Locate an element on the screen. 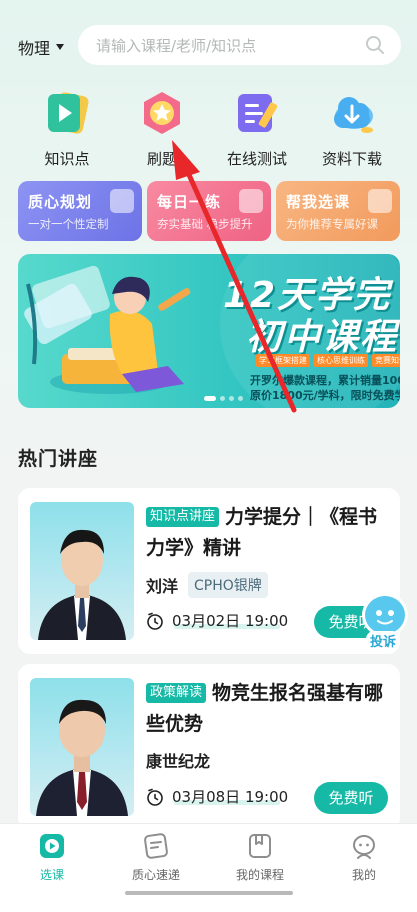 This screenshot has height=912, width=417. quick-entry-label: 在线测试 is located at coordinates (256, 159).